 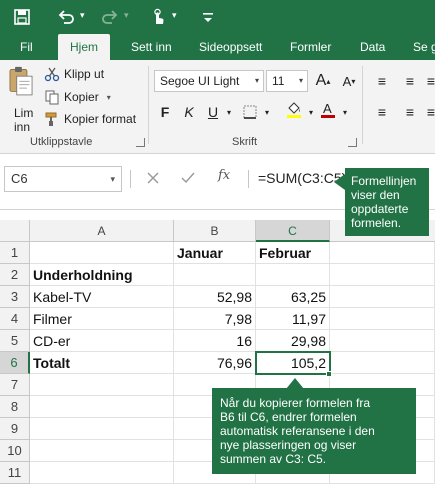 What do you see at coordinates (295, 383) in the screenshot?
I see `copy-formula-callout-pointer` at bounding box center [295, 383].